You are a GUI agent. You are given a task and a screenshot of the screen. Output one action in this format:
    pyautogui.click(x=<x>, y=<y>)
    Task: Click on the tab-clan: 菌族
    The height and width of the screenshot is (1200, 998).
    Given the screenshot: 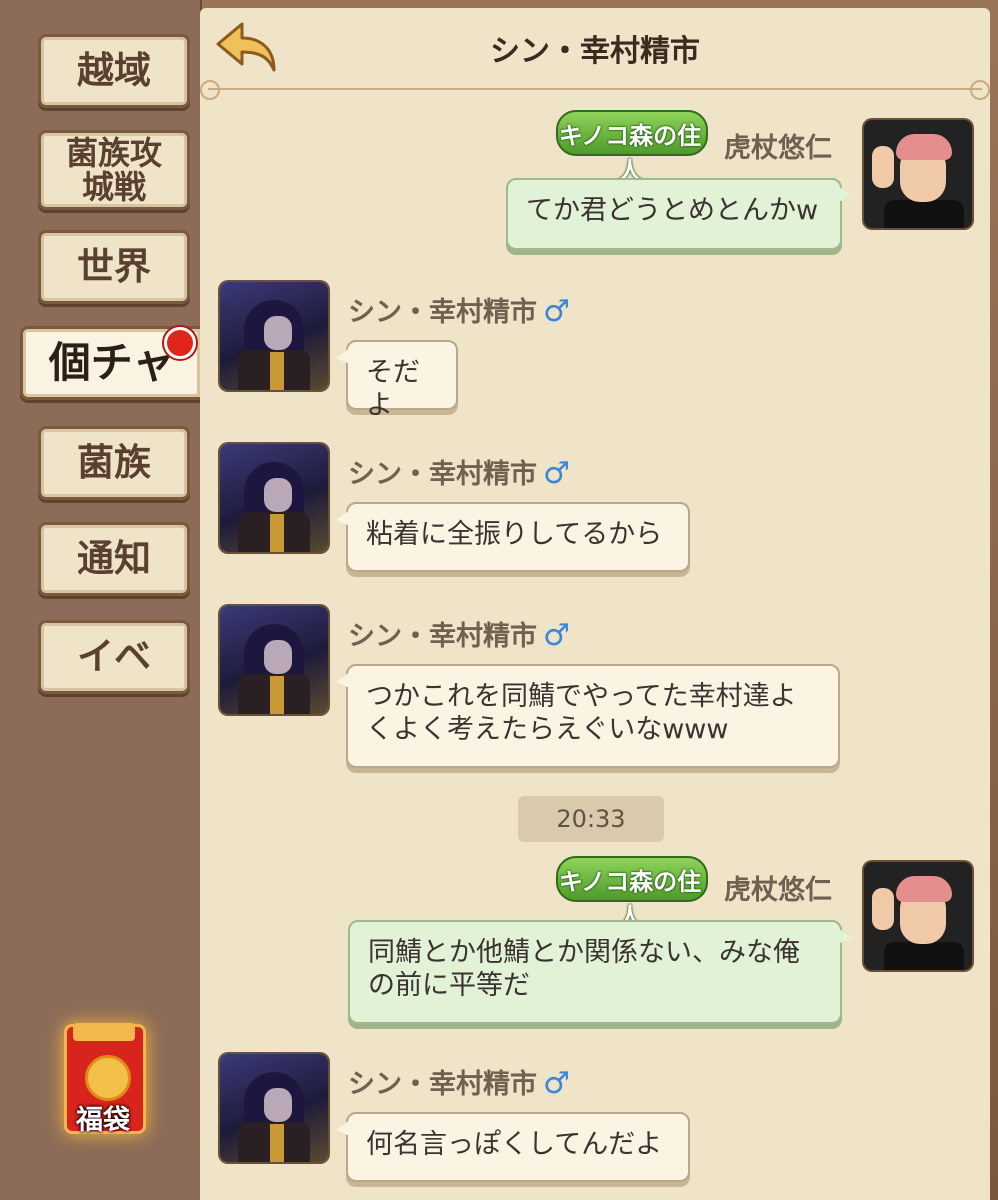 What is the action you would take?
    pyautogui.click(x=114, y=463)
    